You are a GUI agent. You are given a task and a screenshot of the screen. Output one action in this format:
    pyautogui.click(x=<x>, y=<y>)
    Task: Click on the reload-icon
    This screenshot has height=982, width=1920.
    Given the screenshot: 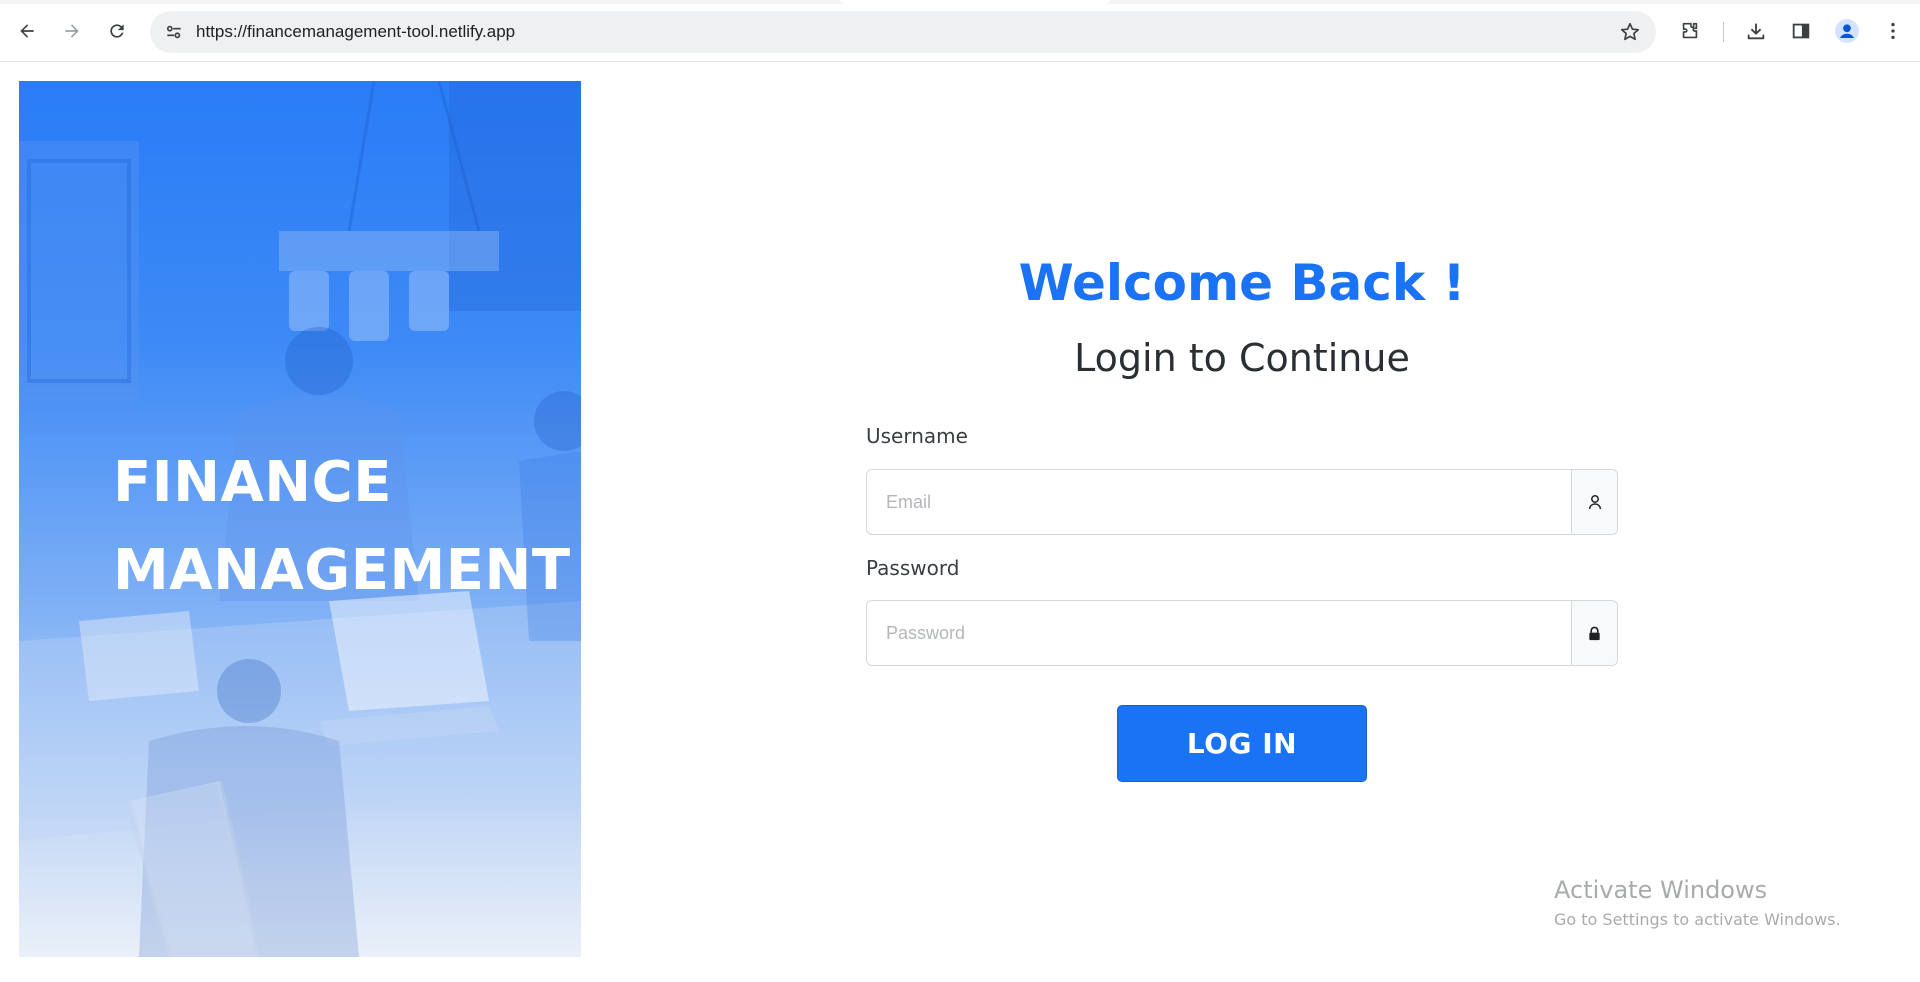 What is the action you would take?
    pyautogui.click(x=117, y=31)
    